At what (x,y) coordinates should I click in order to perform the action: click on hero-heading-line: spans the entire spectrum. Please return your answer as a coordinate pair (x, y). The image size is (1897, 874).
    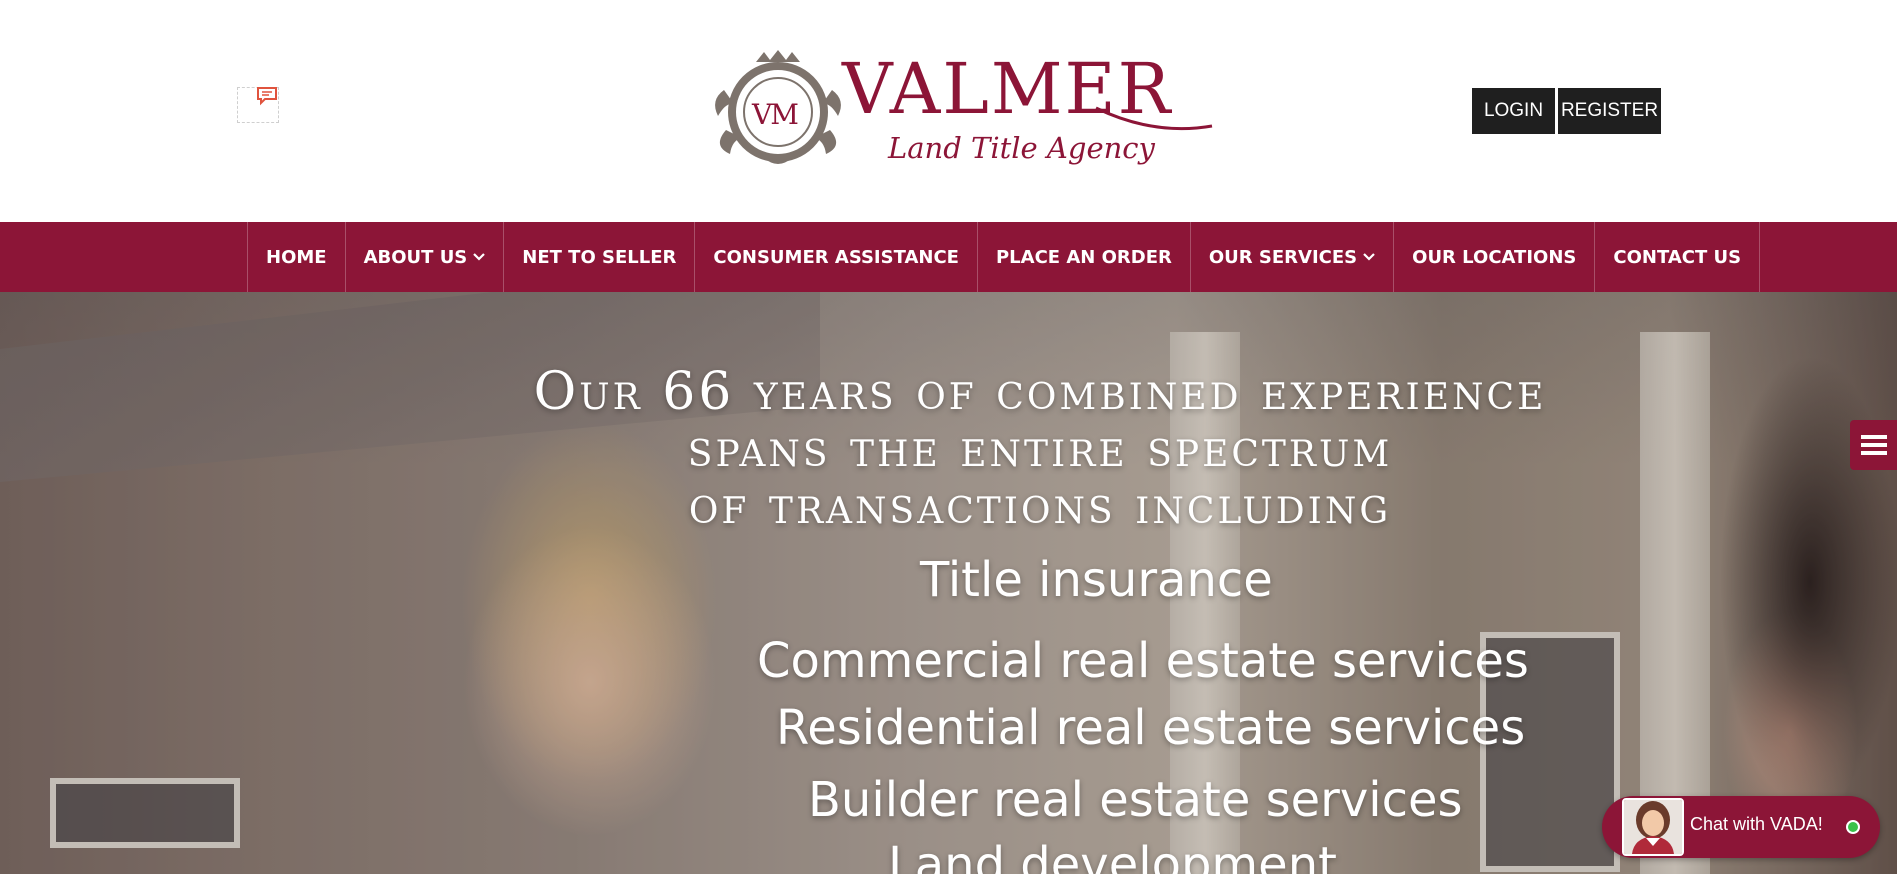
    Looking at the image, I should click on (1040, 449).